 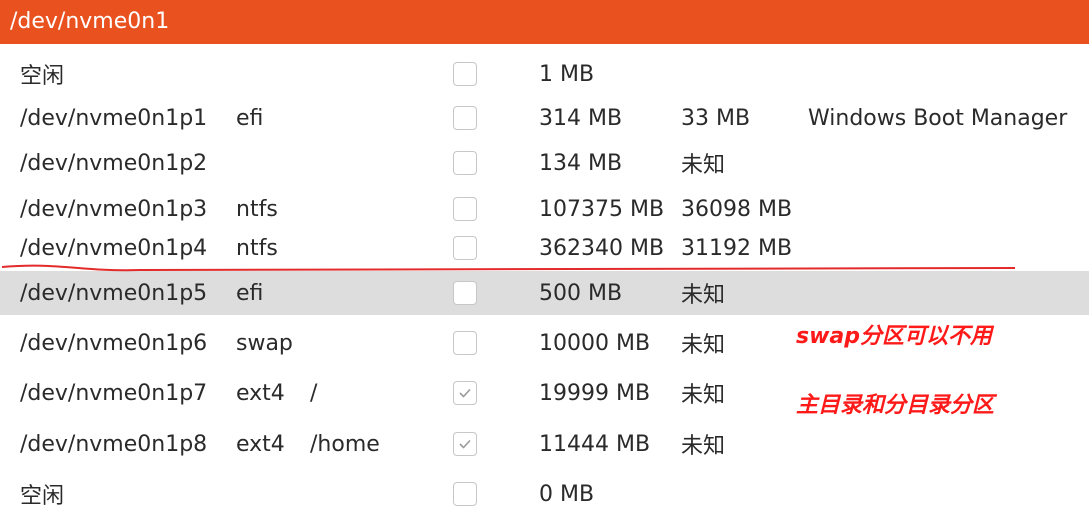 What do you see at coordinates (314, 393) in the screenshot?
I see `partition-mount-point: /` at bounding box center [314, 393].